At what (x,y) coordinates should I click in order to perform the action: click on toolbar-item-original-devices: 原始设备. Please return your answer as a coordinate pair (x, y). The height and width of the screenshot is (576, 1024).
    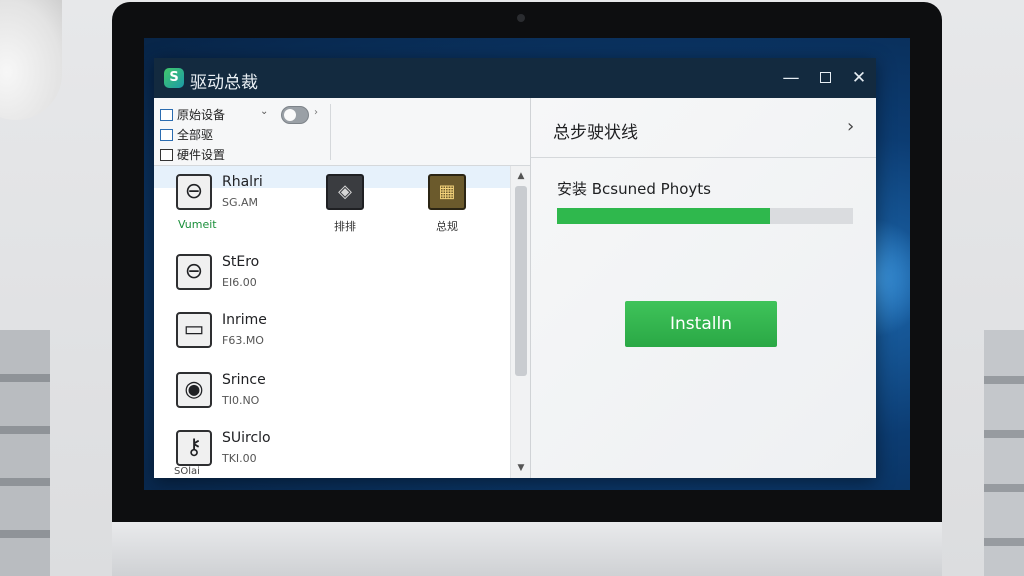
    Looking at the image, I should click on (192, 115).